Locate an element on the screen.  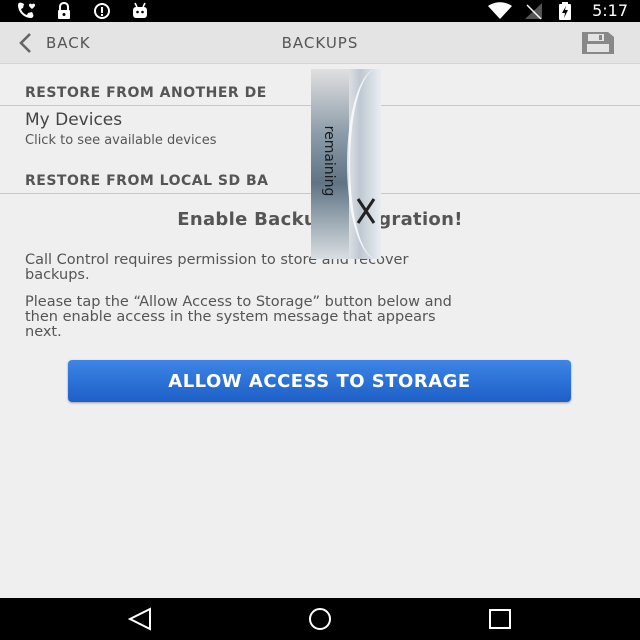
android-icon is located at coordinates (140, 10).